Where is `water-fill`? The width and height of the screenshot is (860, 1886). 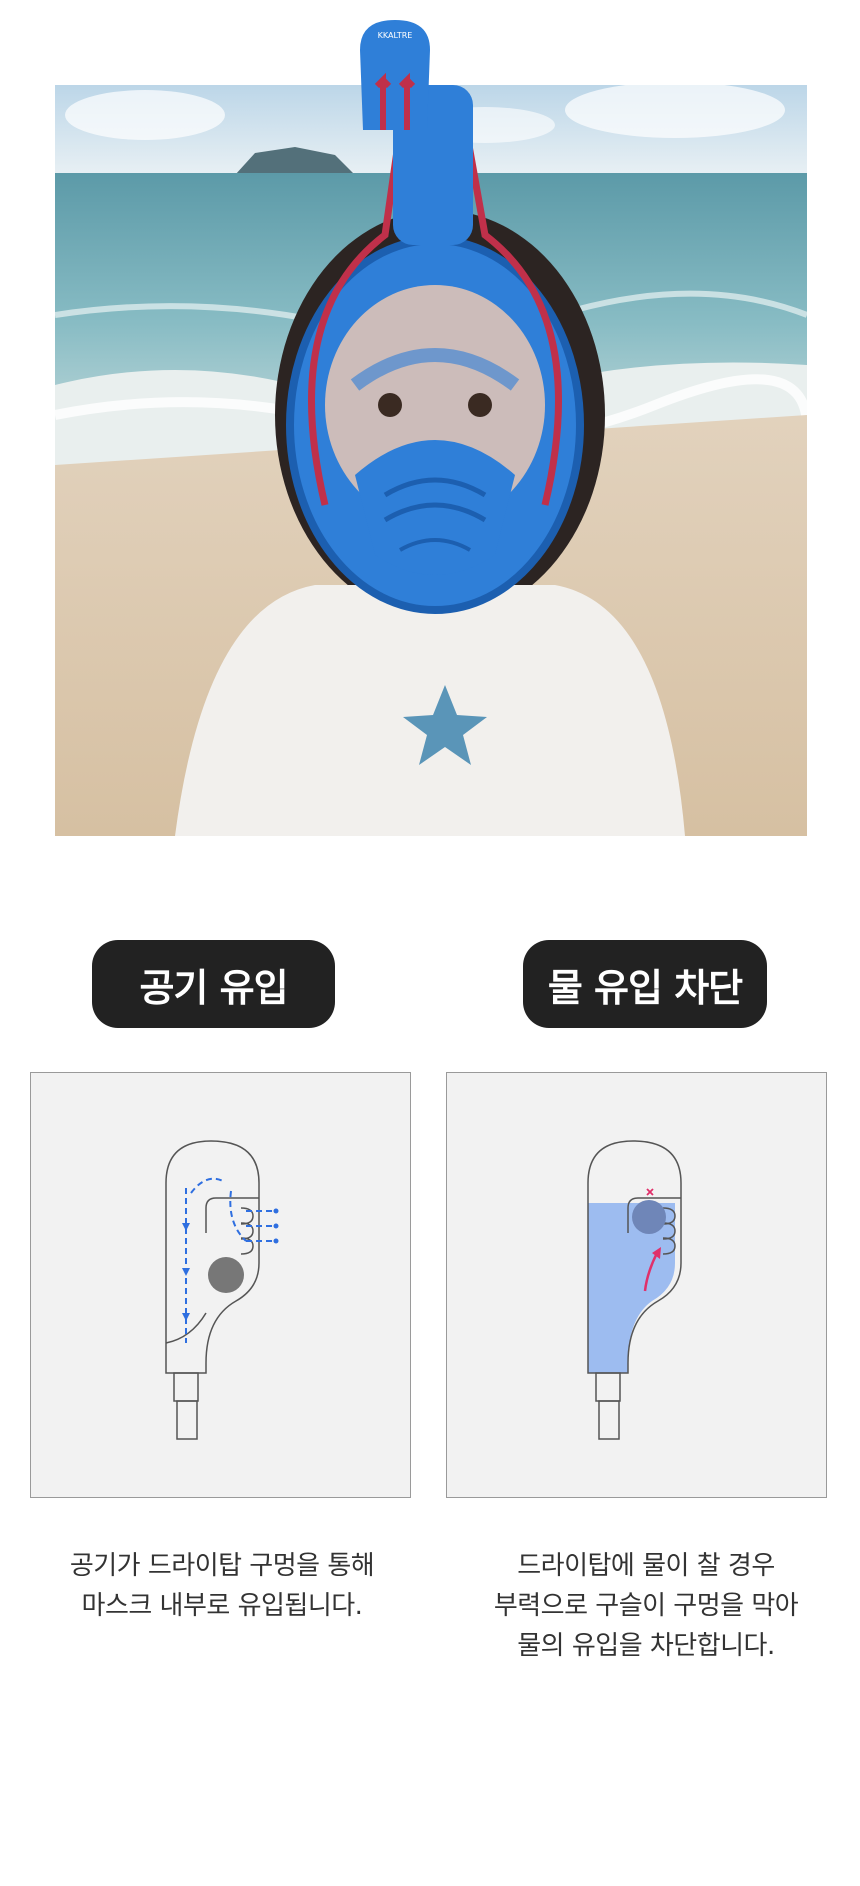 water-fill is located at coordinates (631, 1288).